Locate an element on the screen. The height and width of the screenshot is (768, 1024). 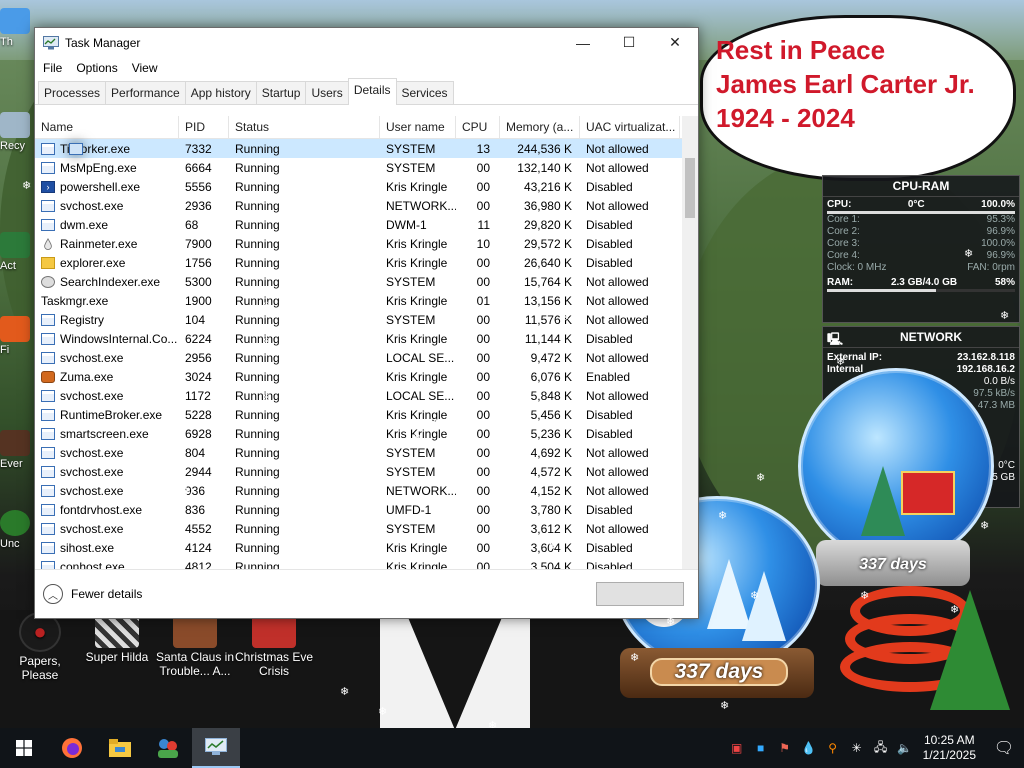
column-header-user-name: User name is located at coordinates (418, 127).